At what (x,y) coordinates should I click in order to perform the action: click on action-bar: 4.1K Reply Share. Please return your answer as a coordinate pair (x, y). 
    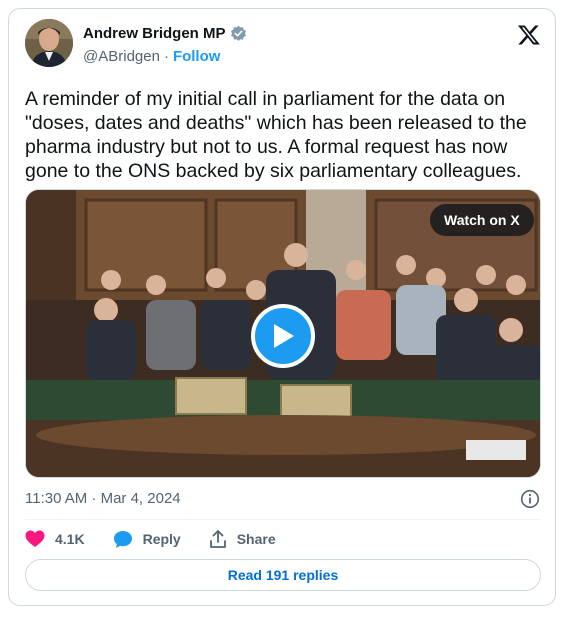
    Looking at the image, I should click on (164, 539).